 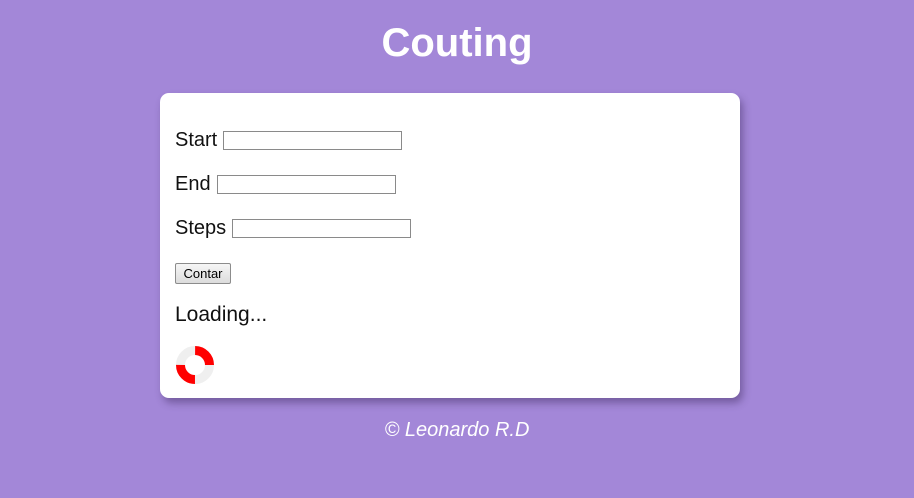 I want to click on loading-spinner-icon, so click(x=195, y=365).